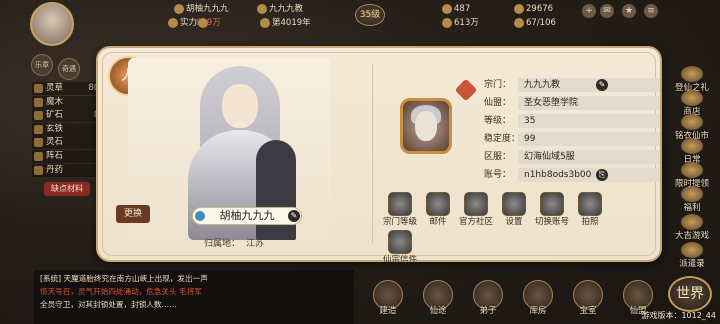 Image resolution: width=720 pixels, height=324 pixels. What do you see at coordinates (455, 9) in the screenshot?
I see `resource-count-a: 487` at bounding box center [455, 9].